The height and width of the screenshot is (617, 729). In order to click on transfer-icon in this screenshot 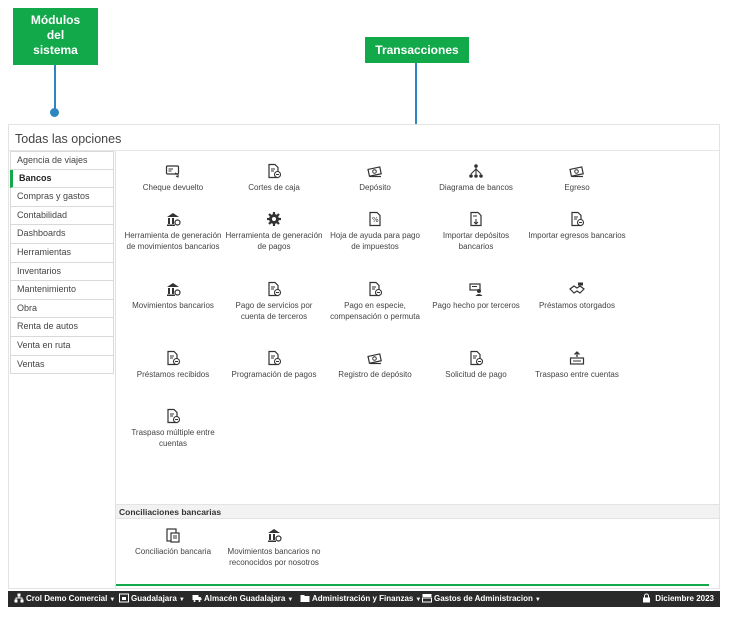, I will do `click(577, 358)`.